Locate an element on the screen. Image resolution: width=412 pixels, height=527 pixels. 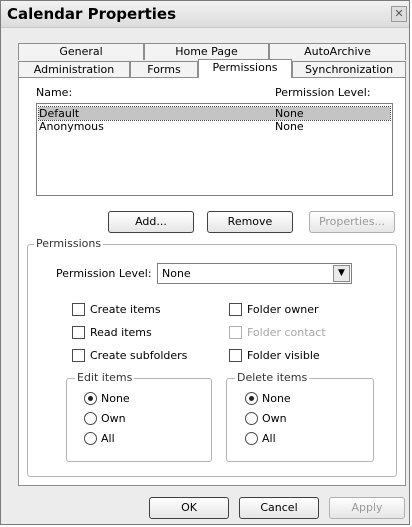
edit-items-group: Edit items None Own All is located at coordinates (139, 416).